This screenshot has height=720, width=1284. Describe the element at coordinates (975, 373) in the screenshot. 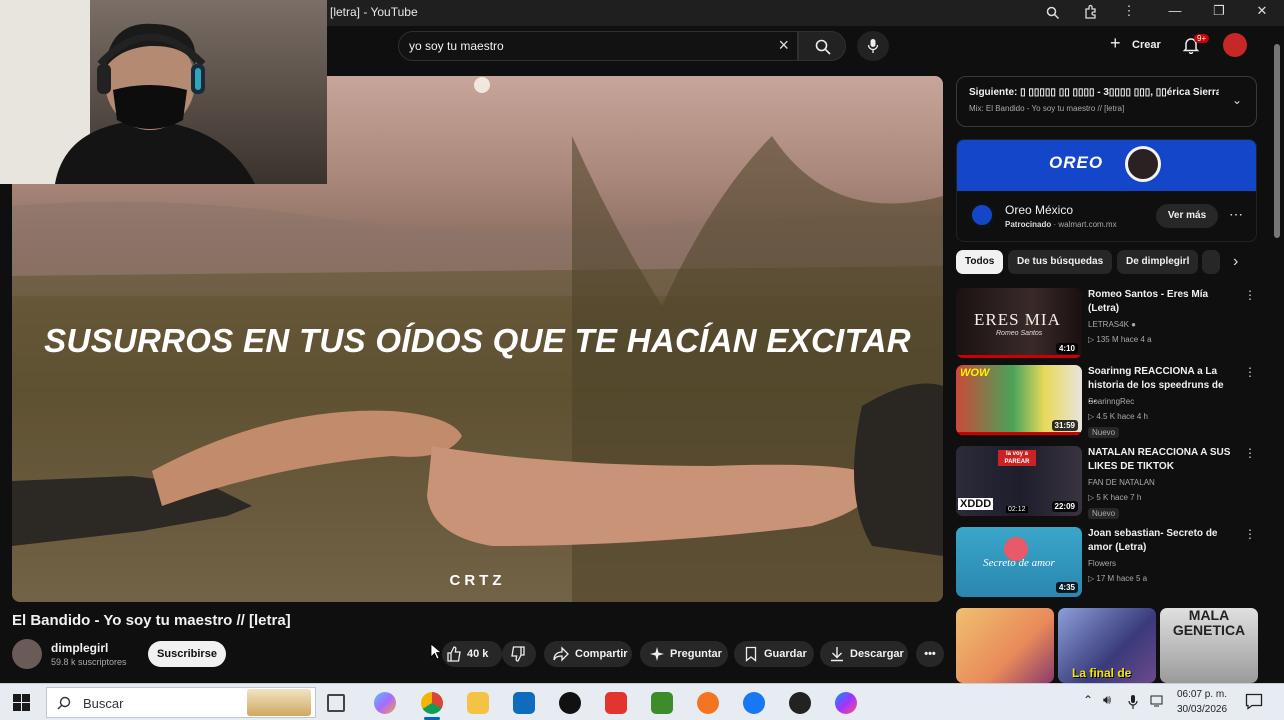

I see `thumbnail-text: WOW` at that location.